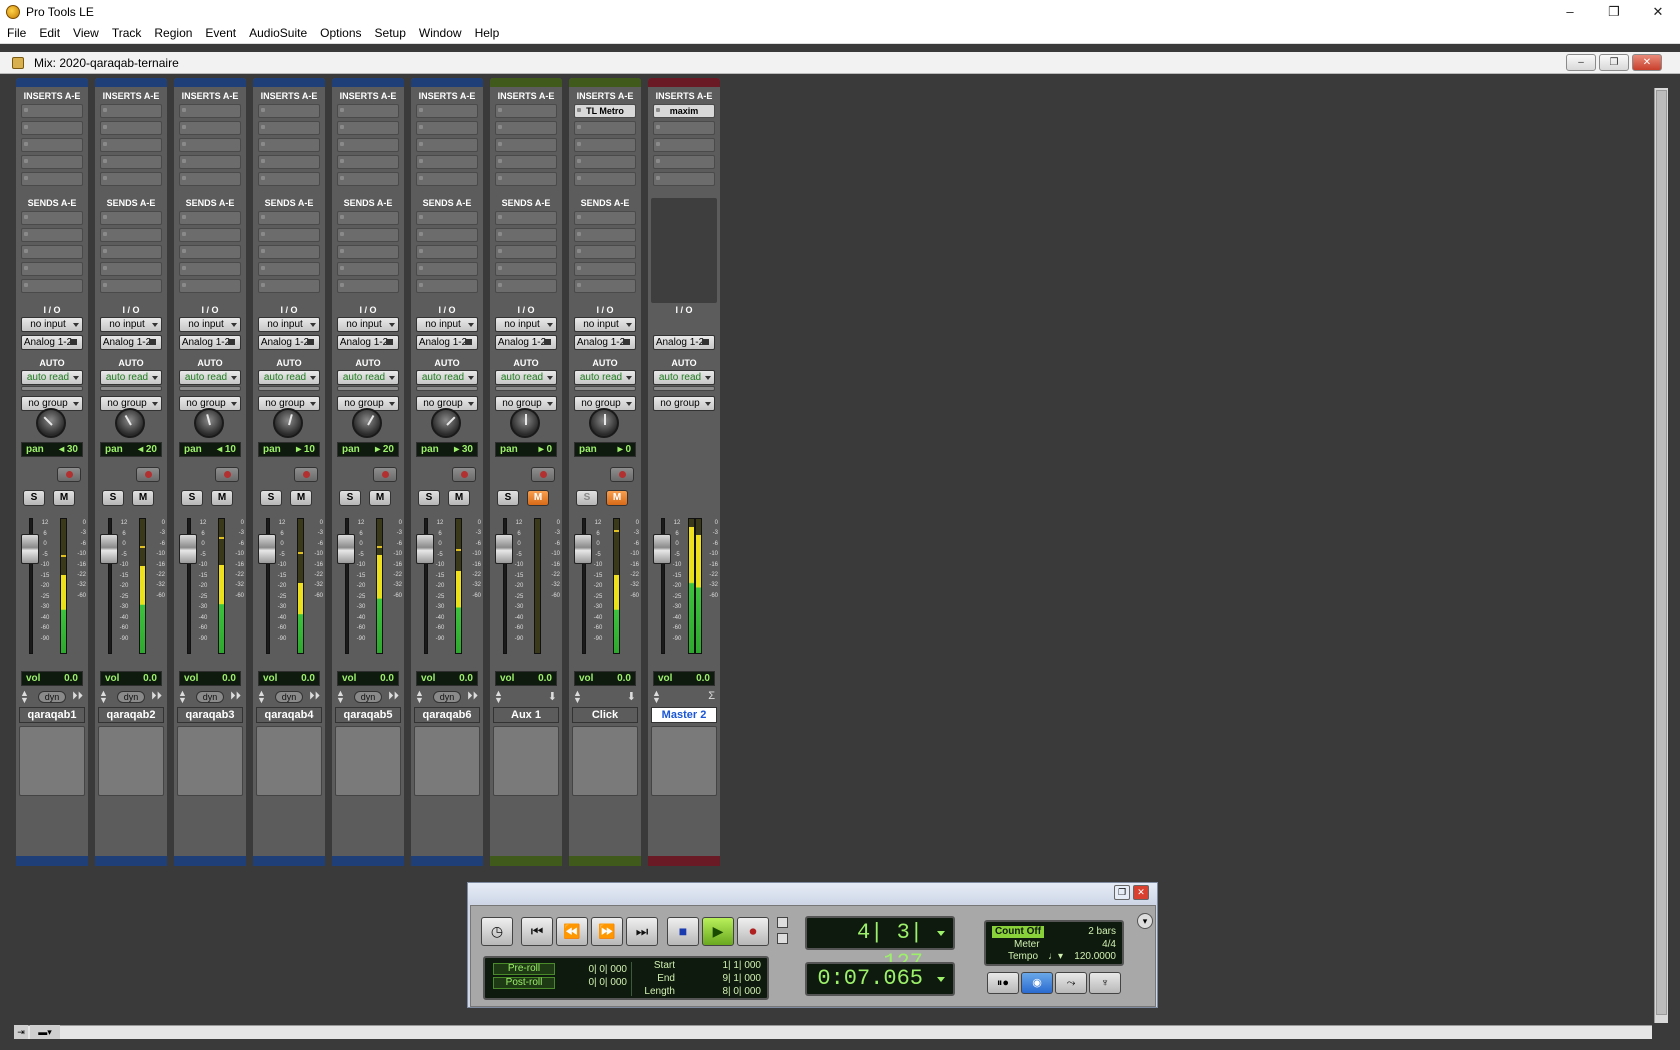 The image size is (1680, 1050). I want to click on count-off-toggle: Count Off, so click(1018, 932).